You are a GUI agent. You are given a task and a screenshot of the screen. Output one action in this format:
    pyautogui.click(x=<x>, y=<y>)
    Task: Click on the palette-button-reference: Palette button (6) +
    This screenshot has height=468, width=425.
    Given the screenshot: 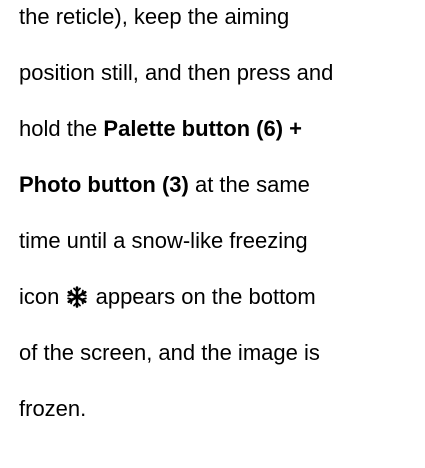 What is the action you would take?
    pyautogui.click(x=203, y=128)
    